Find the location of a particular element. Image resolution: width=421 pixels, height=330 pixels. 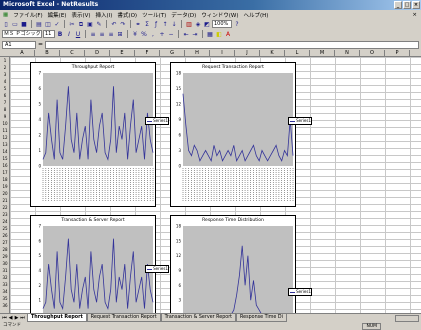

increase-decimal-icon: + is located at coordinates (162, 34).